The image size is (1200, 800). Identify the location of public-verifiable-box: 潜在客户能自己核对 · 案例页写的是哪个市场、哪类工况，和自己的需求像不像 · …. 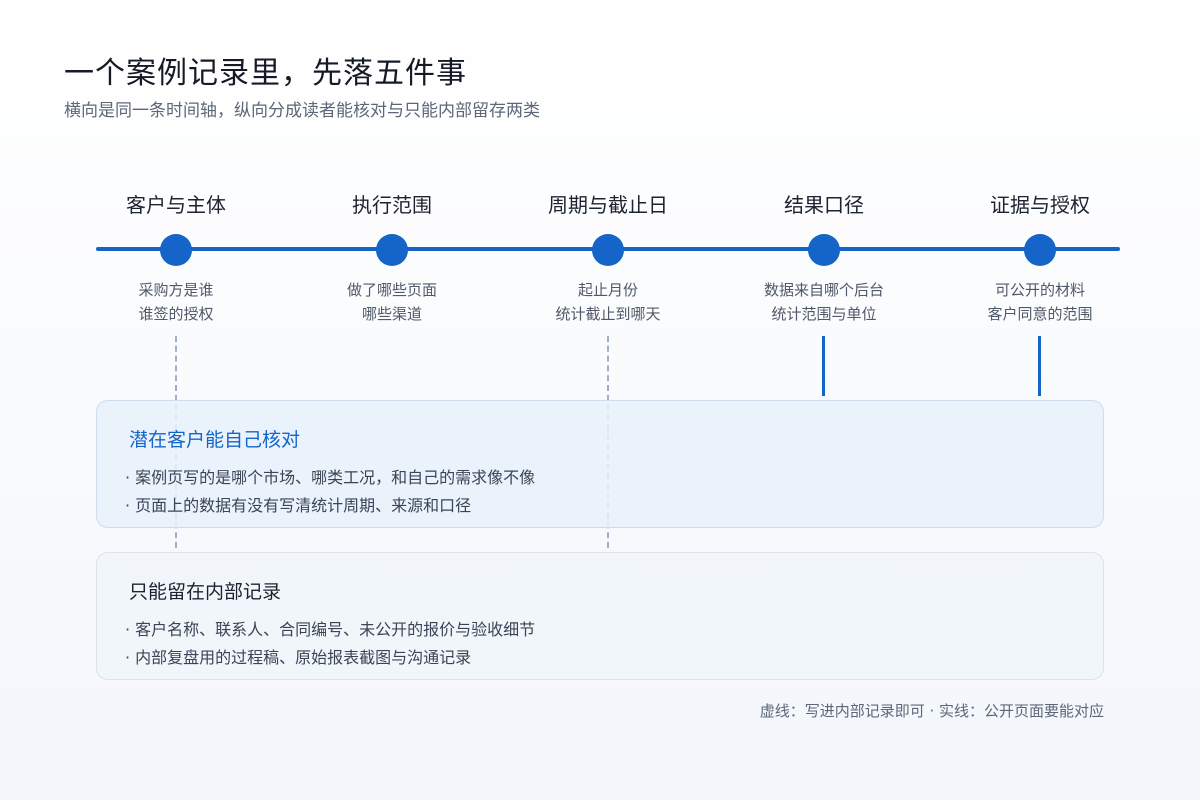
(600, 464).